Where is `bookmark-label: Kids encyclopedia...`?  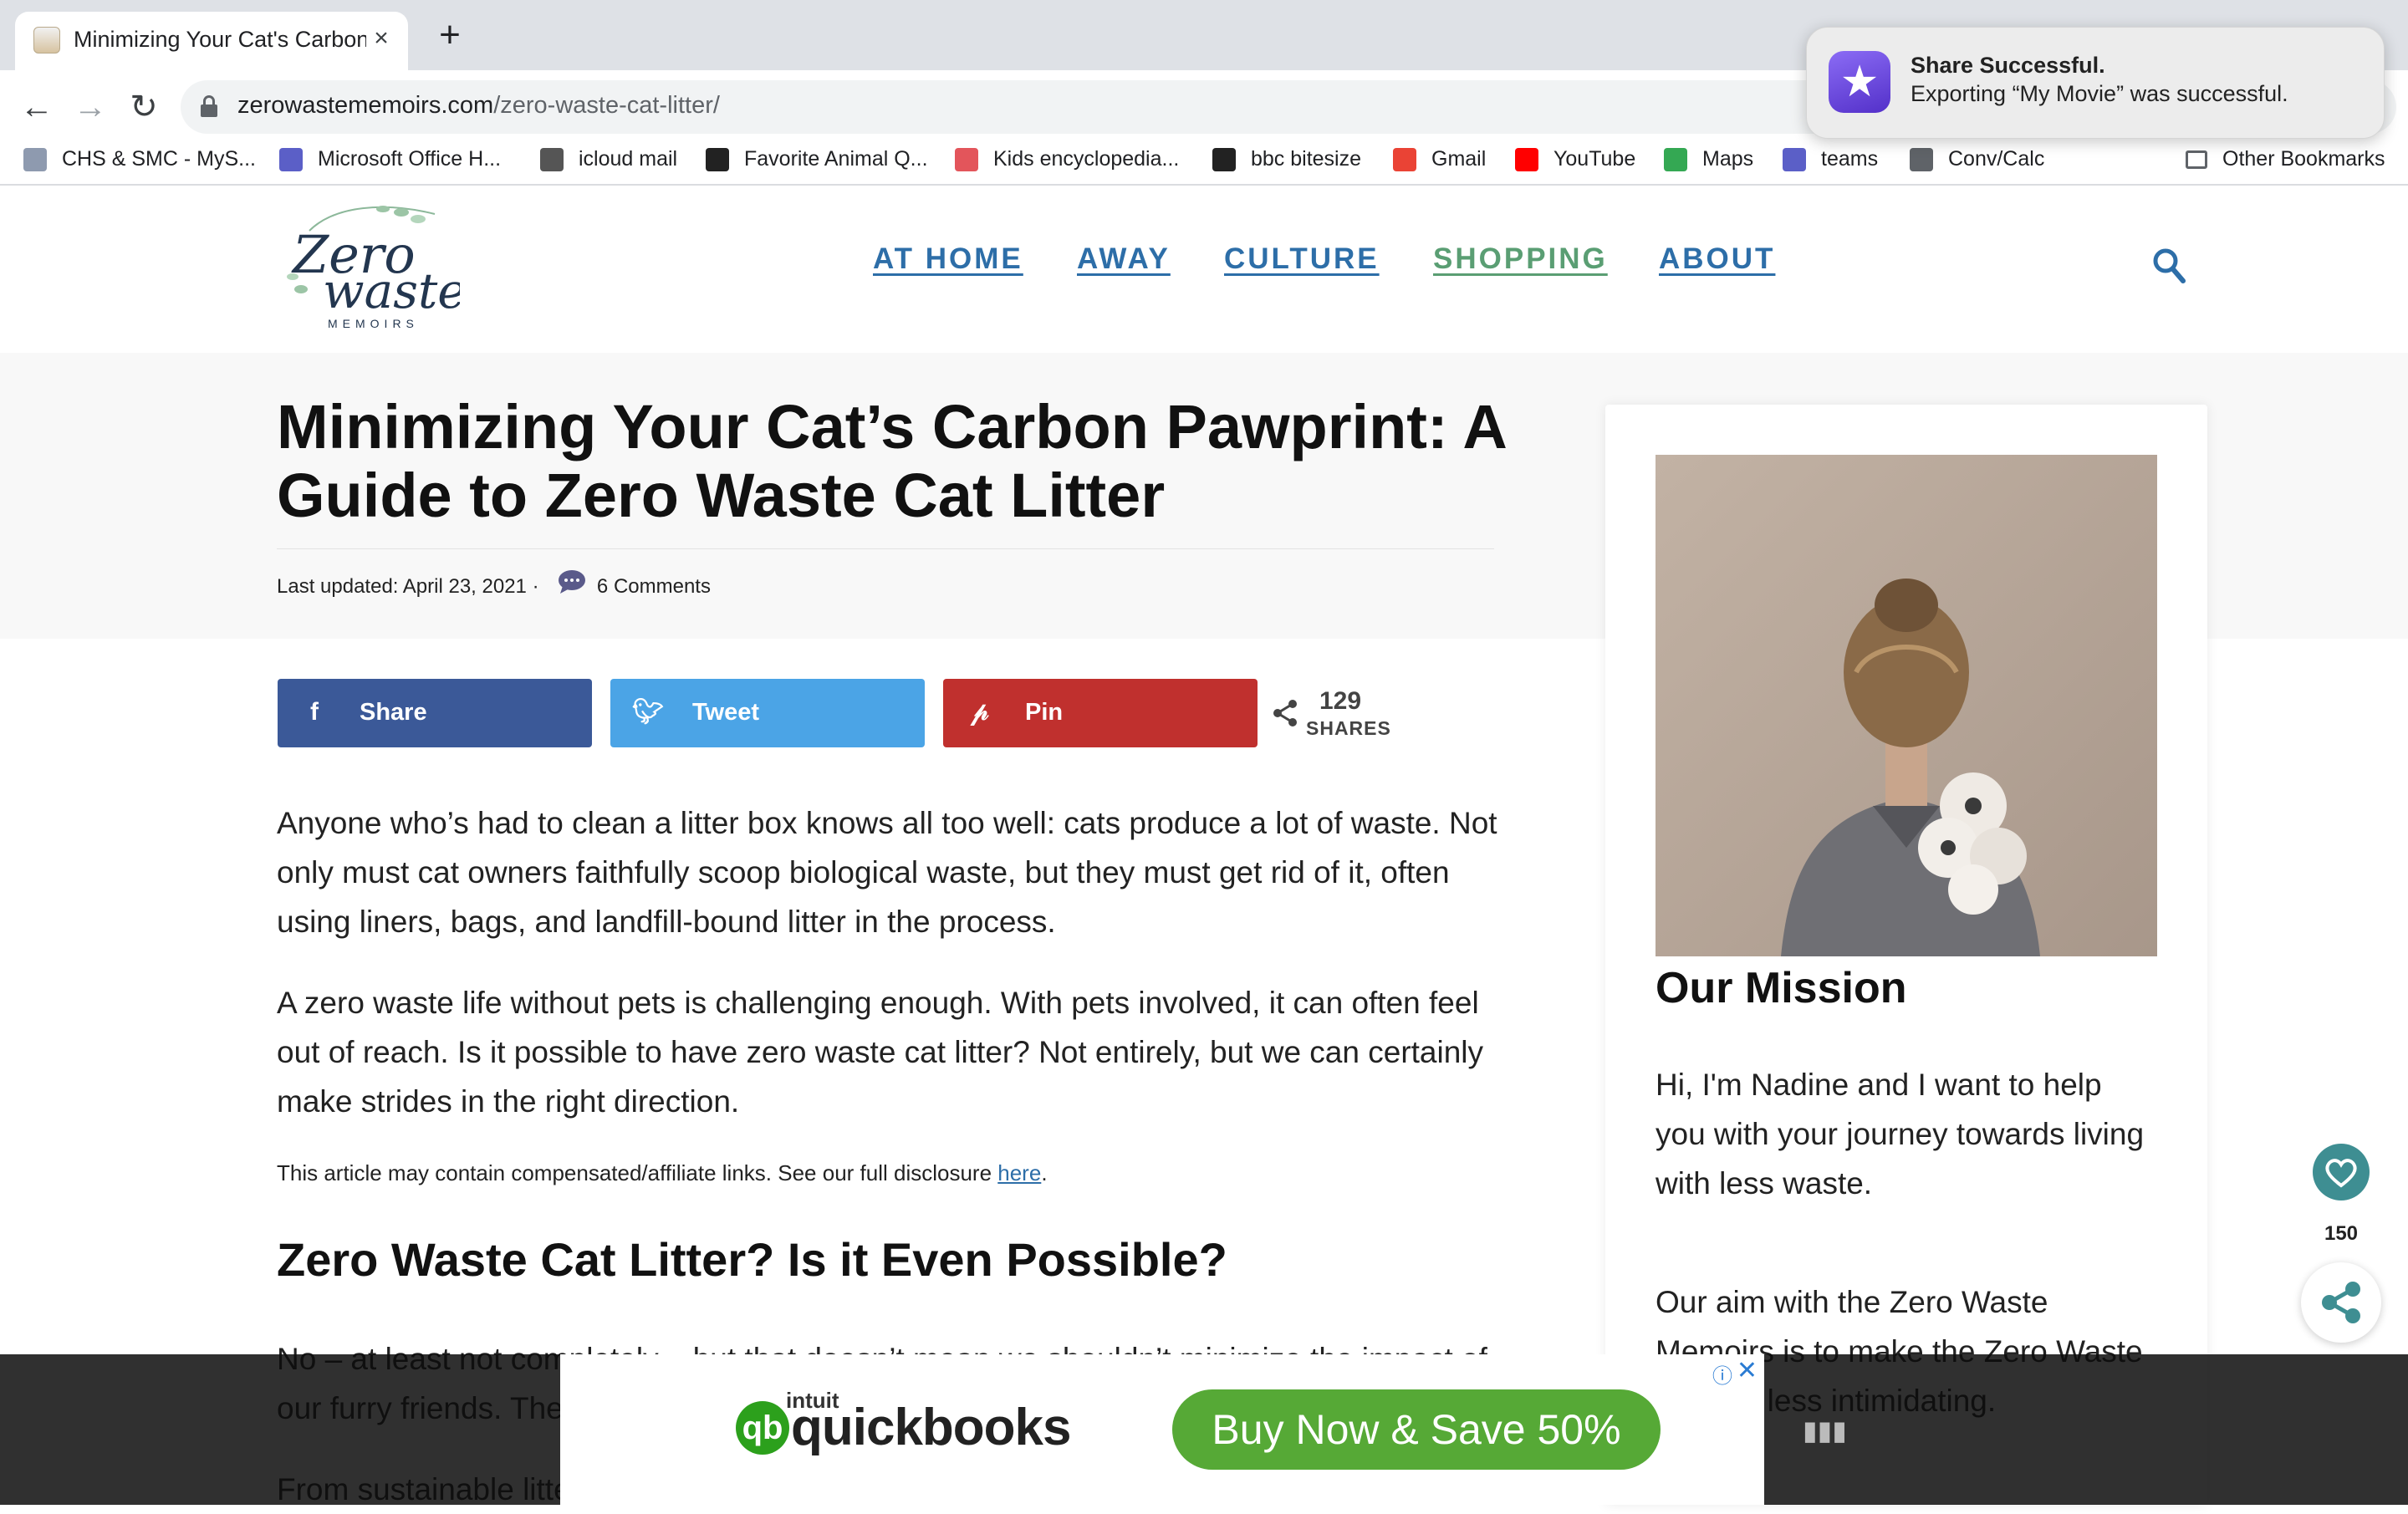
bookmark-label: Kids encyclopedia... is located at coordinates (1087, 159).